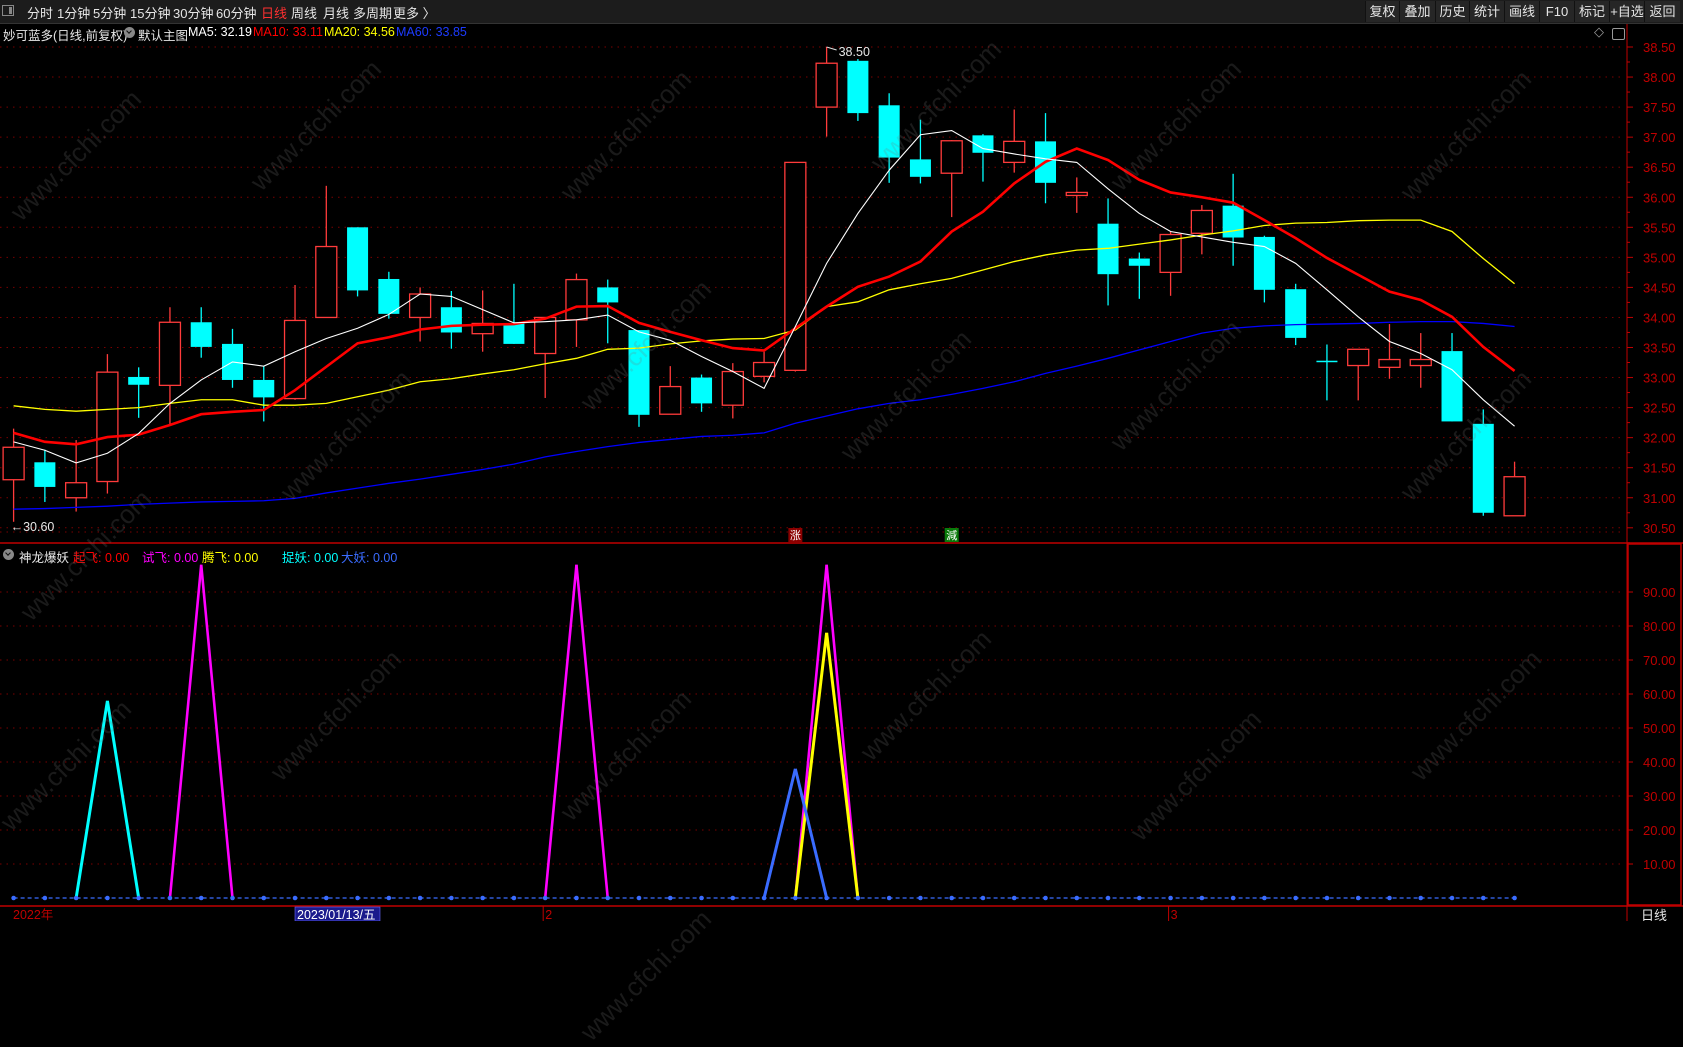  What do you see at coordinates (1659, 592) in the screenshot?
I see `indicator-tick-label: 90.00` at bounding box center [1659, 592].